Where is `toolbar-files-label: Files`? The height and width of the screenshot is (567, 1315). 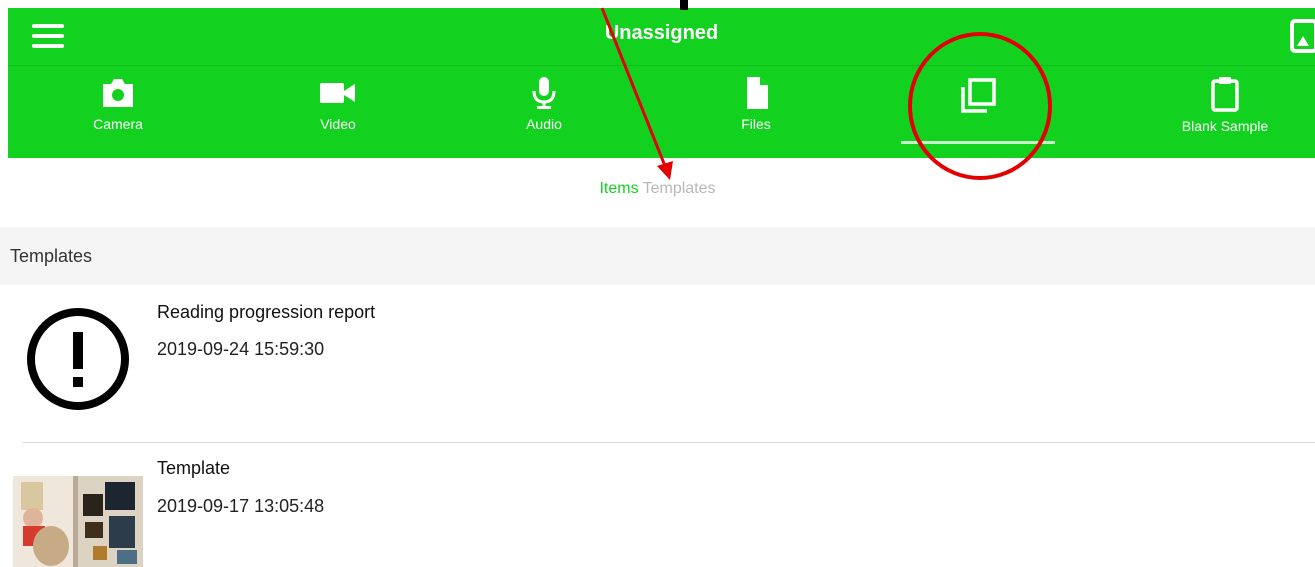
toolbar-files-label: Files is located at coordinates (756, 124).